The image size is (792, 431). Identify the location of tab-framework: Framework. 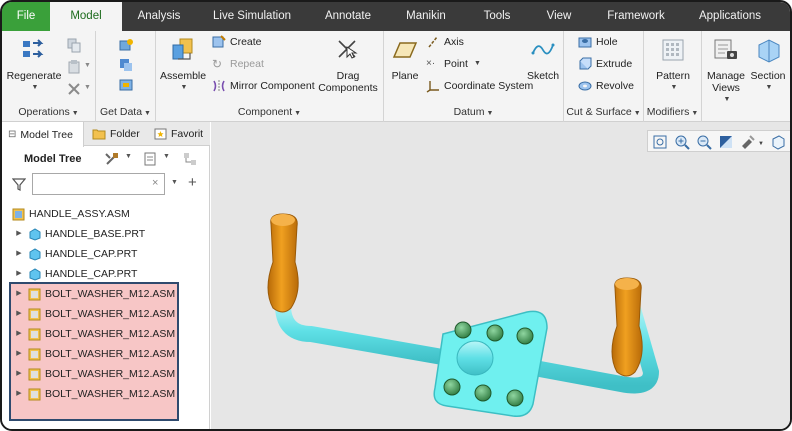
(636, 16).